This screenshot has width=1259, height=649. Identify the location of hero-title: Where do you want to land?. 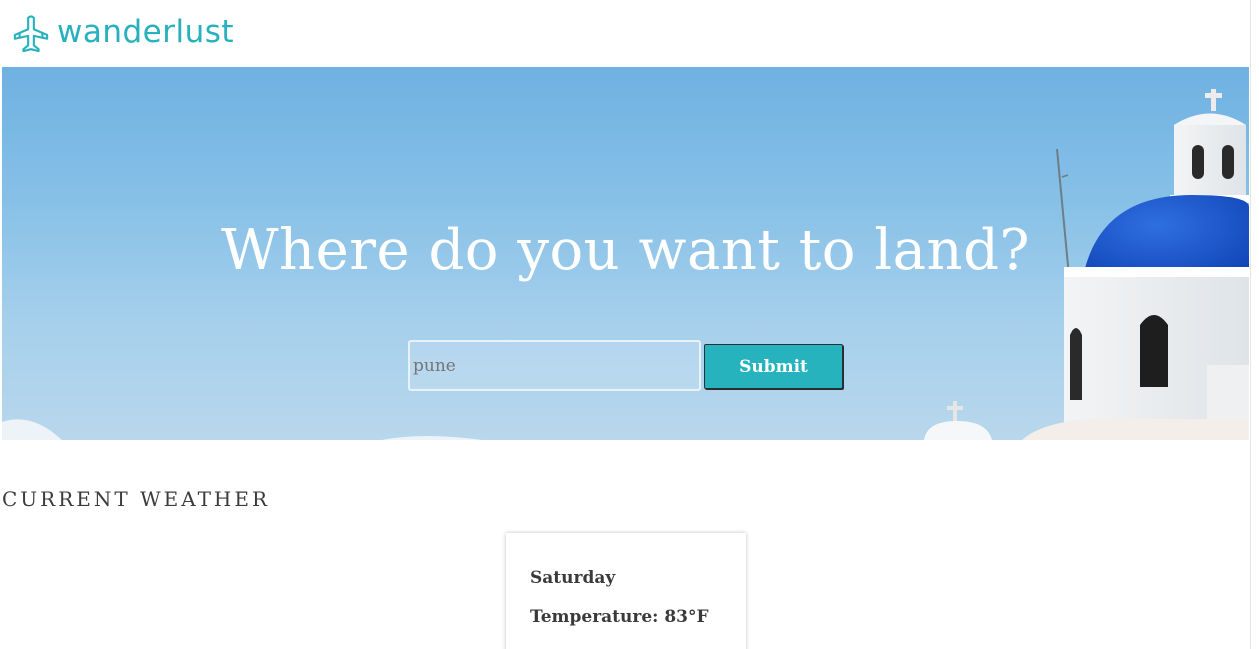
(625, 250).